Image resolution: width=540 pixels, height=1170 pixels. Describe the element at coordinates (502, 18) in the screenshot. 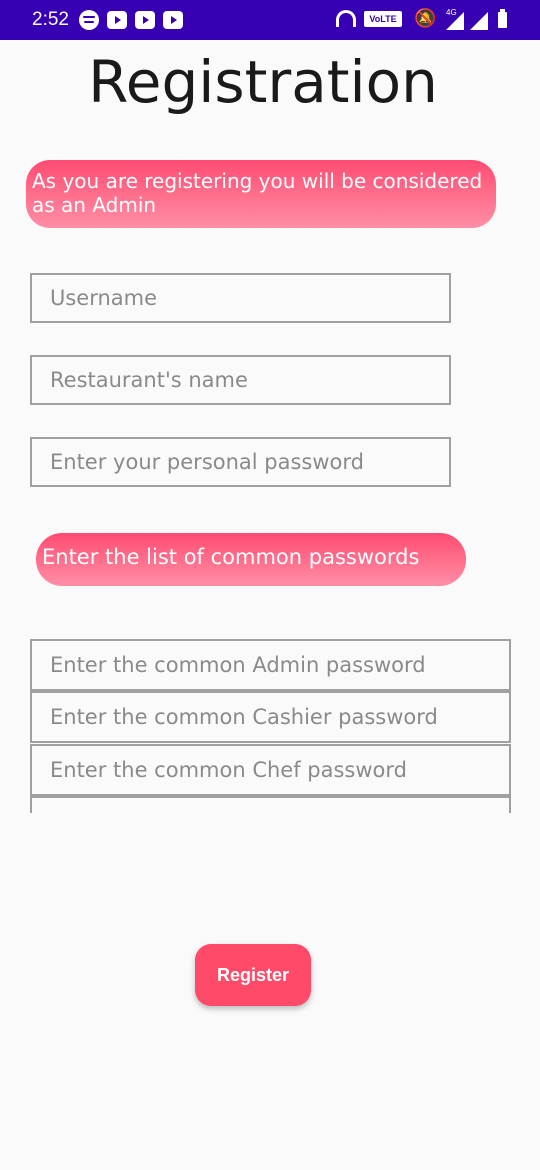

I see `battery-icon` at that location.